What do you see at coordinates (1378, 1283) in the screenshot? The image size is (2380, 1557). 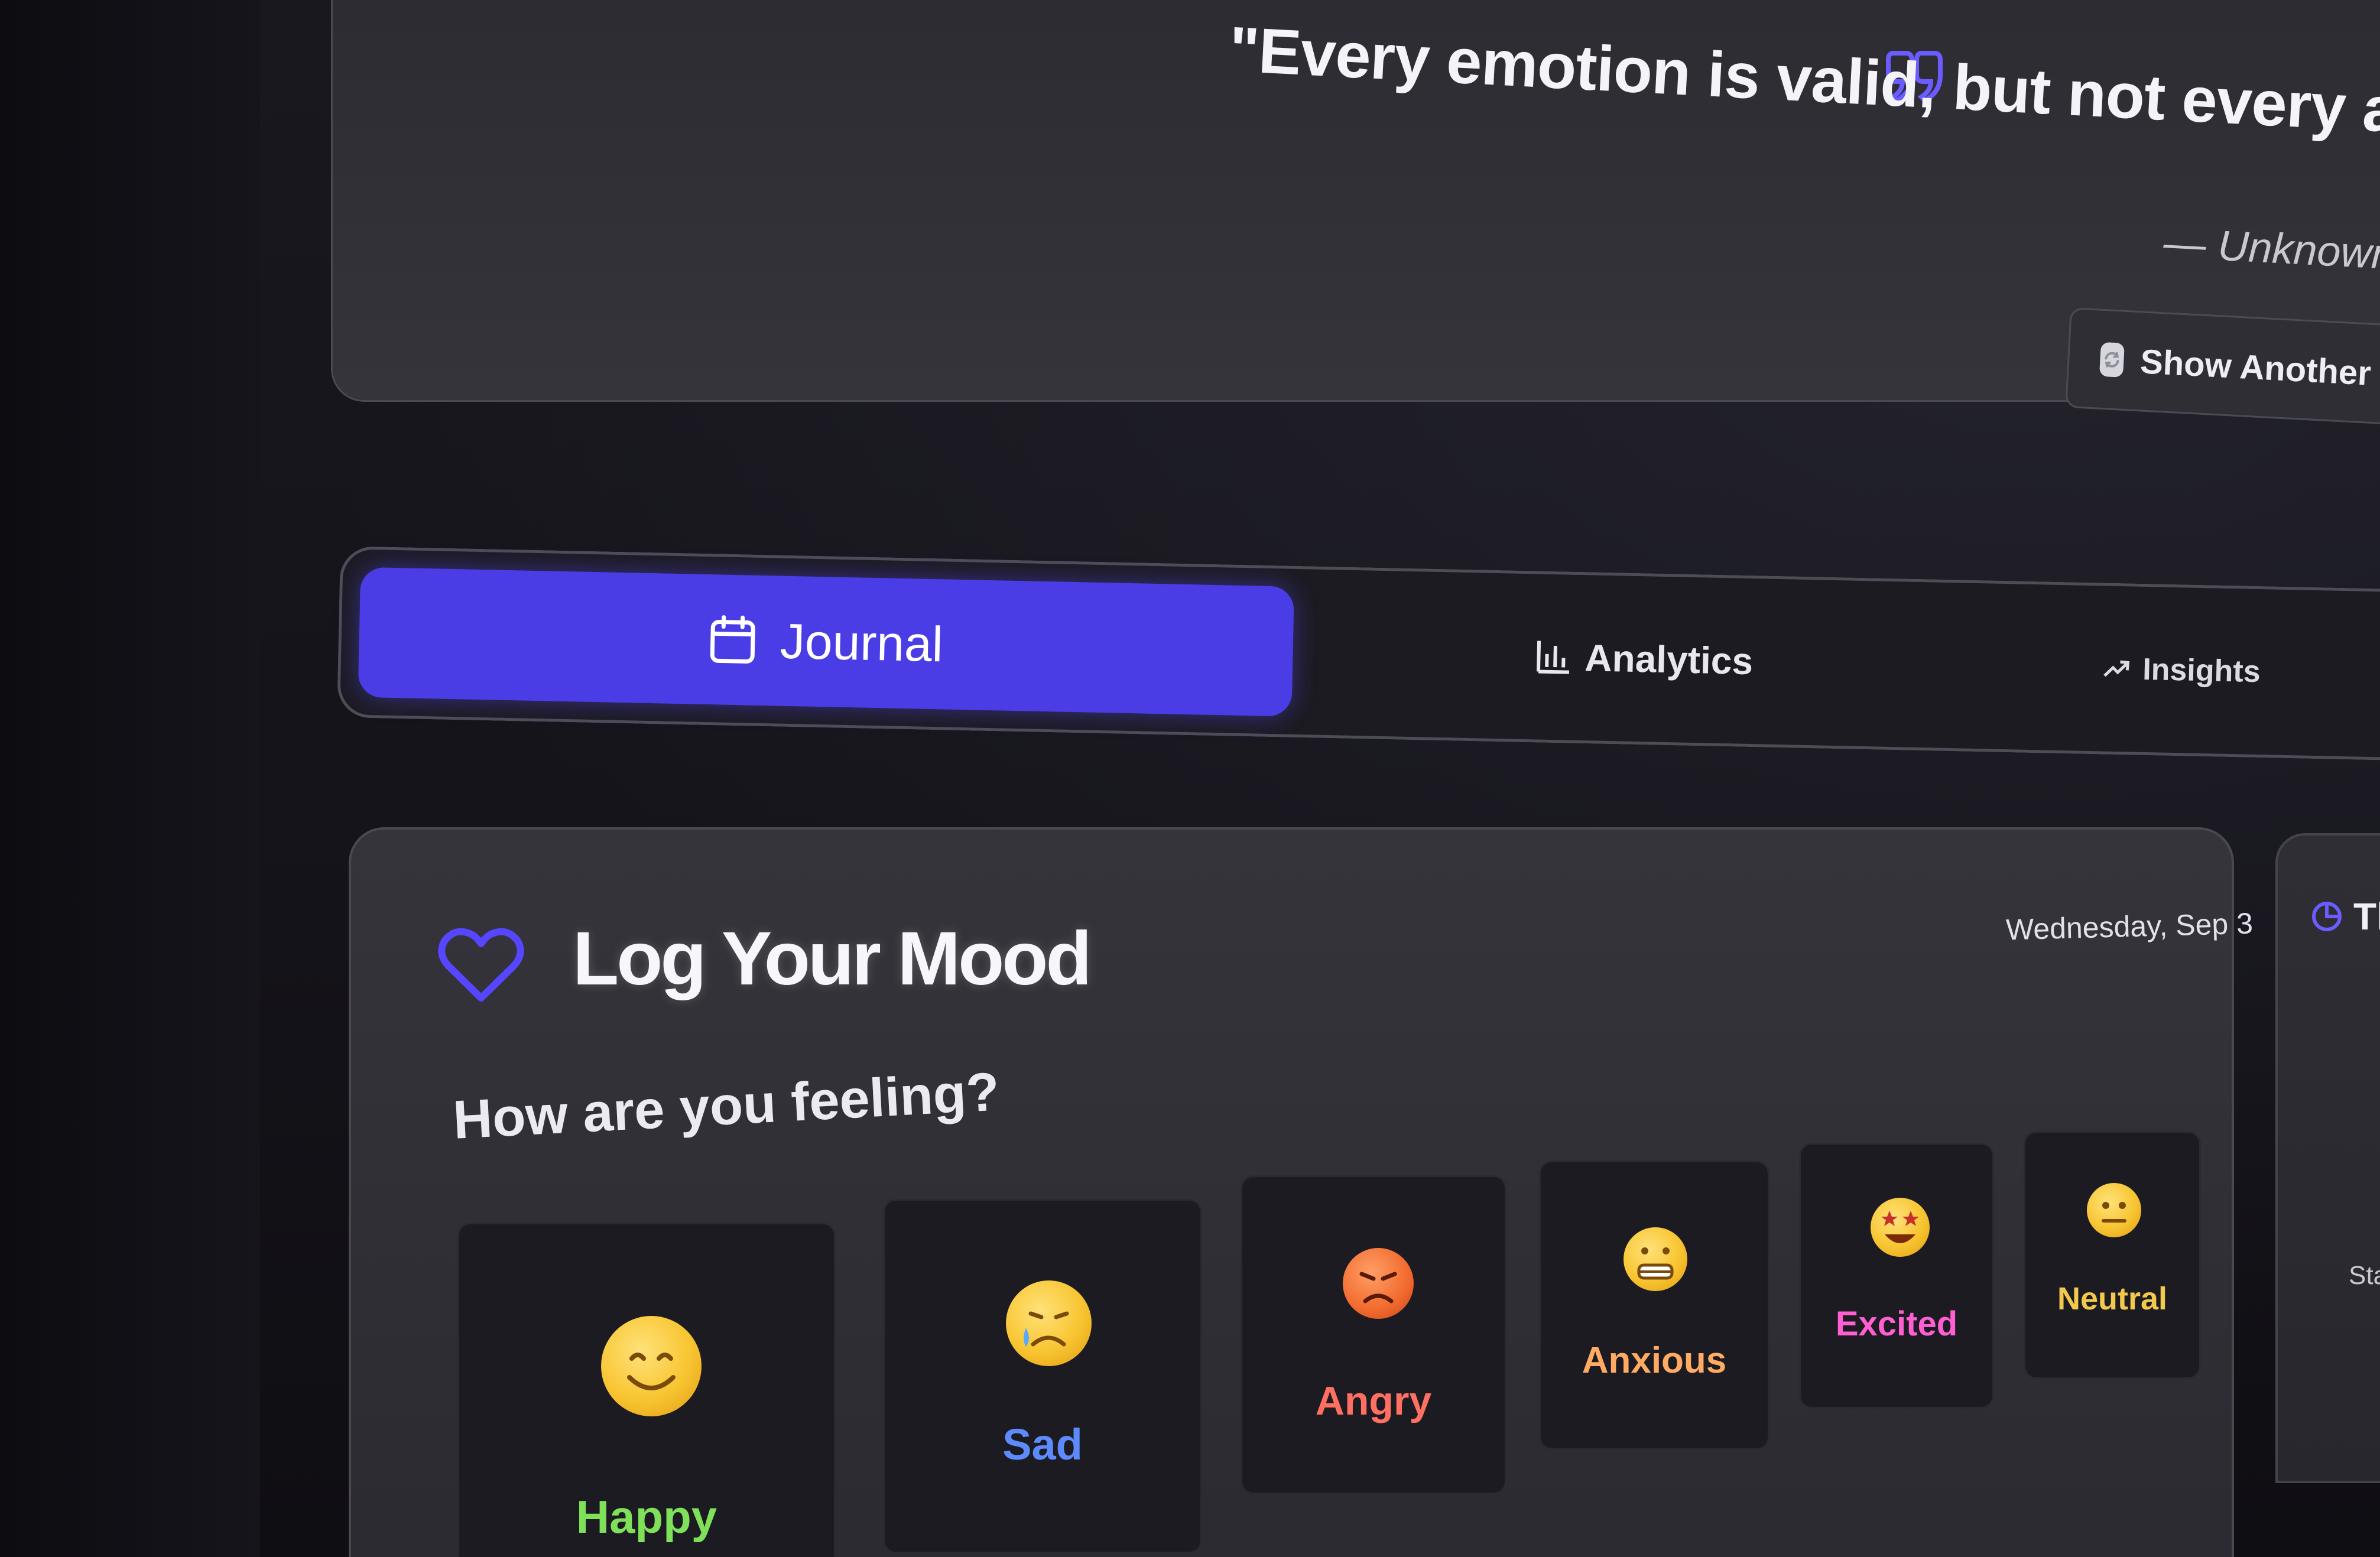 I see `angry-emoji-icon` at bounding box center [1378, 1283].